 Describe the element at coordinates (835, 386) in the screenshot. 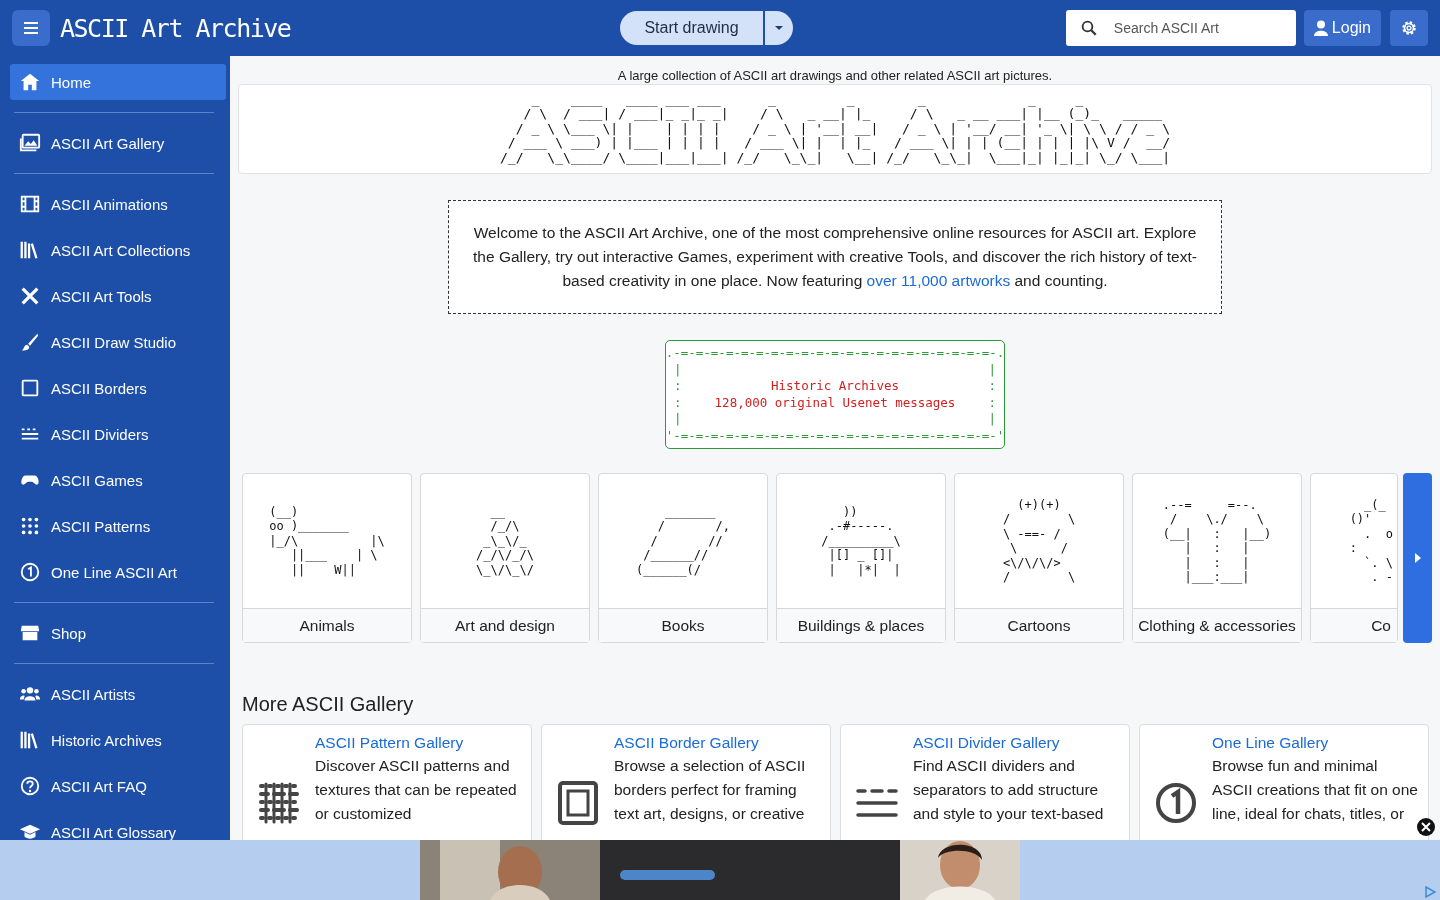

I see `banner-text: Historic Archives` at that location.